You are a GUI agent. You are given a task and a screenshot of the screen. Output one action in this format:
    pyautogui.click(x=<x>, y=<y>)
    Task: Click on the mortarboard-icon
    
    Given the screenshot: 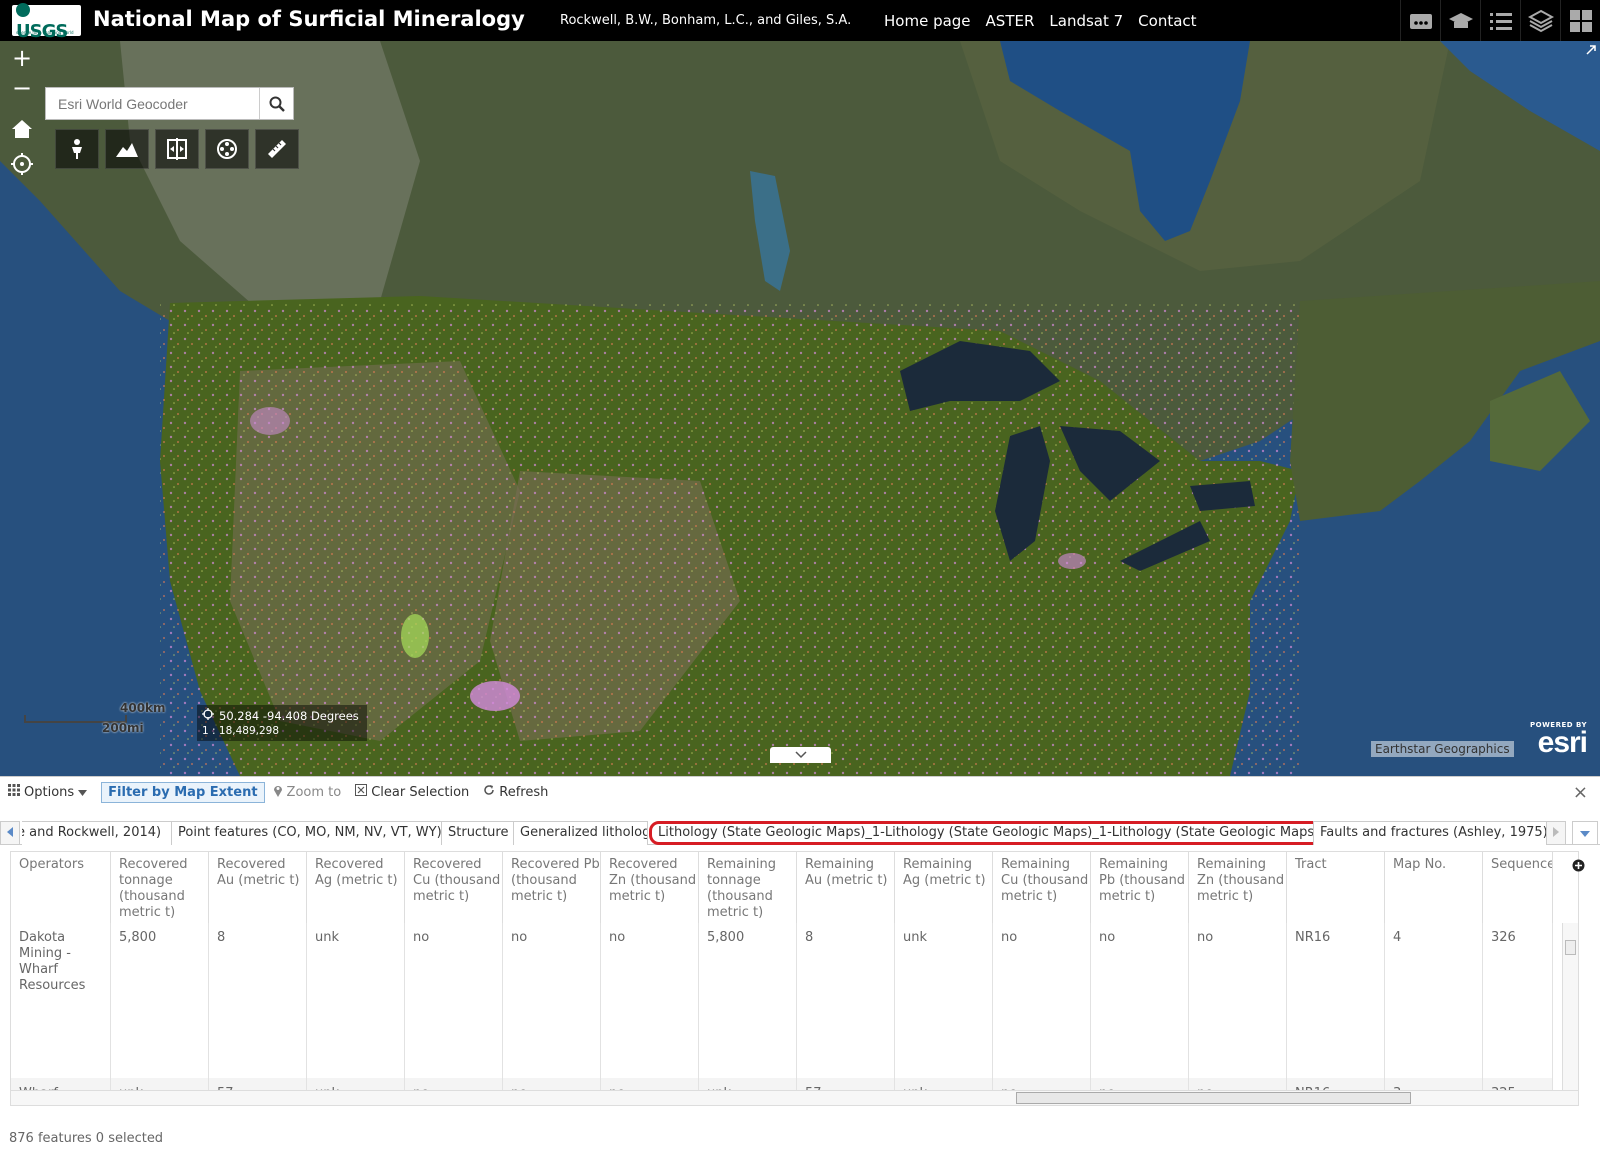 What is the action you would take?
    pyautogui.click(x=1460, y=20)
    